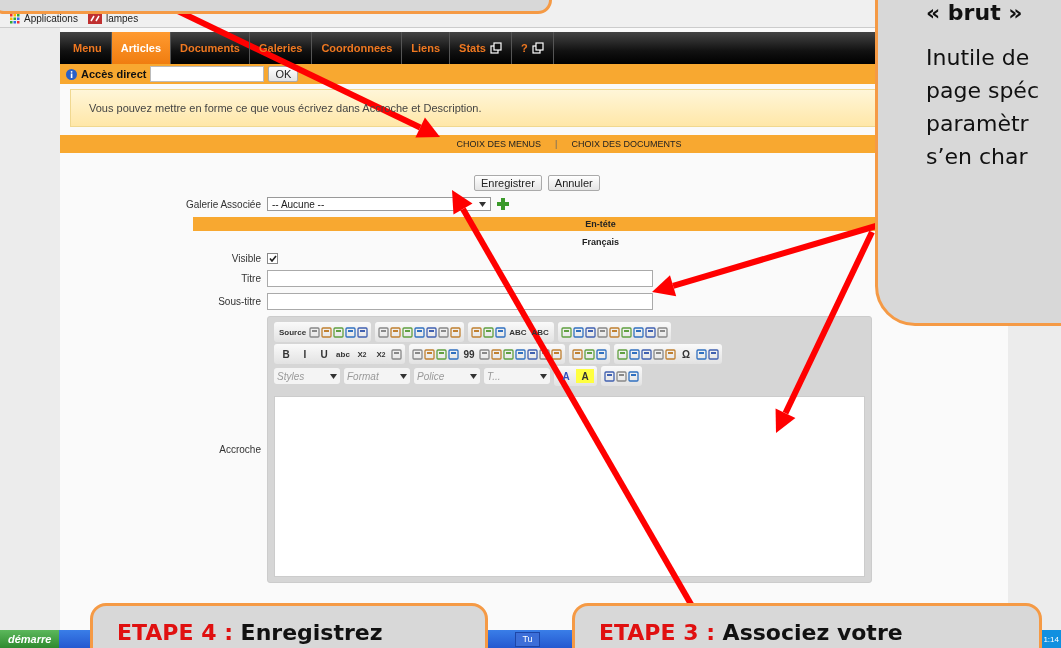 This screenshot has width=1061, height=648. I want to click on info-icon, so click(71, 74).